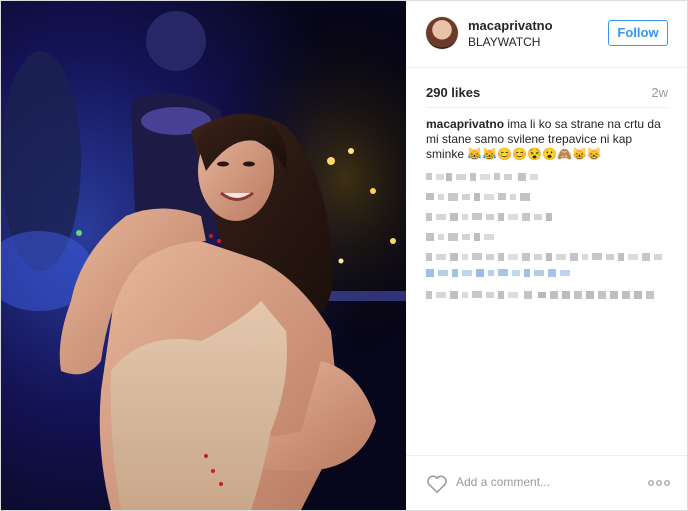  What do you see at coordinates (659, 483) in the screenshot?
I see `more-options-icon` at bounding box center [659, 483].